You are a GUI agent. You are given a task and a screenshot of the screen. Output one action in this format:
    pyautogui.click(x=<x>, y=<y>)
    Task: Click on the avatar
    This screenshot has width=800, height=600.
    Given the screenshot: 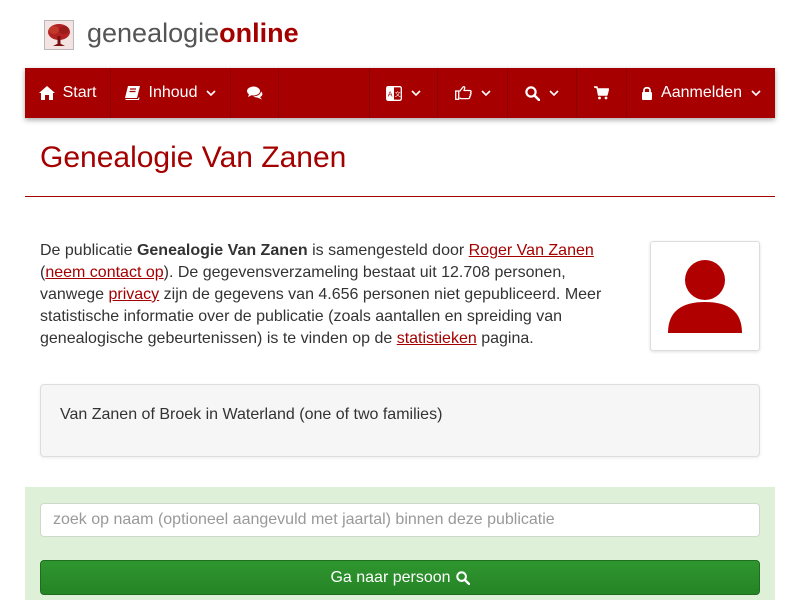 What is the action you would take?
    pyautogui.click(x=705, y=296)
    